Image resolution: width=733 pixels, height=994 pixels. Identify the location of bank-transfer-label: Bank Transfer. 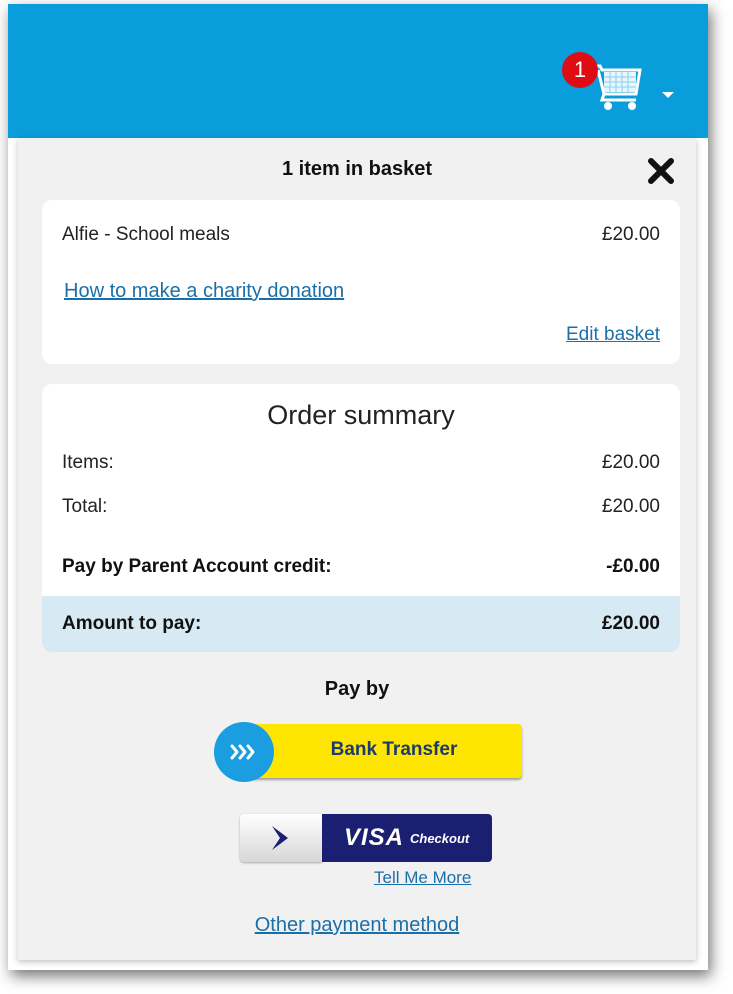
(394, 749).